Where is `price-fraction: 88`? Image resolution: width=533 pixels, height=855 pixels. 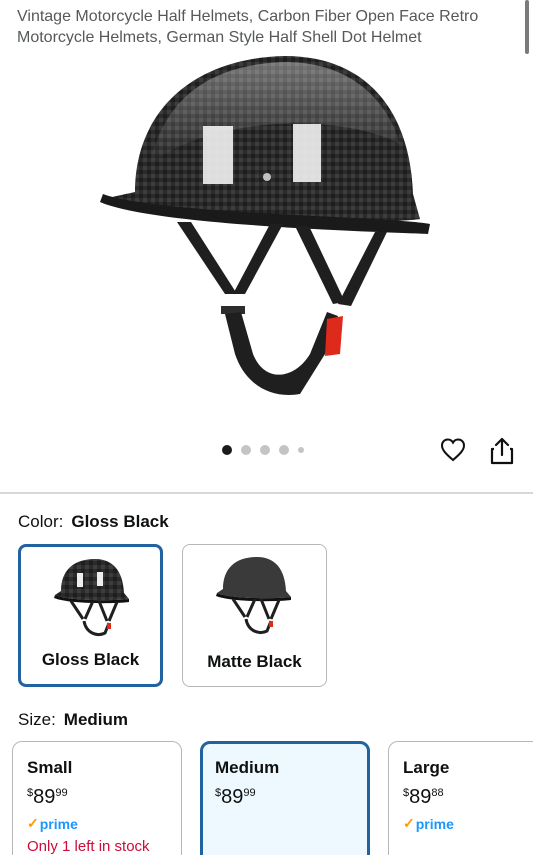 price-fraction: 88 is located at coordinates (437, 793).